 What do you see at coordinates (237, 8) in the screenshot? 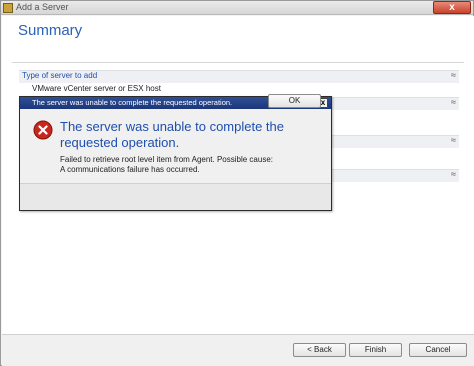
I see `window-titlebar: Add a Server x` at bounding box center [237, 8].